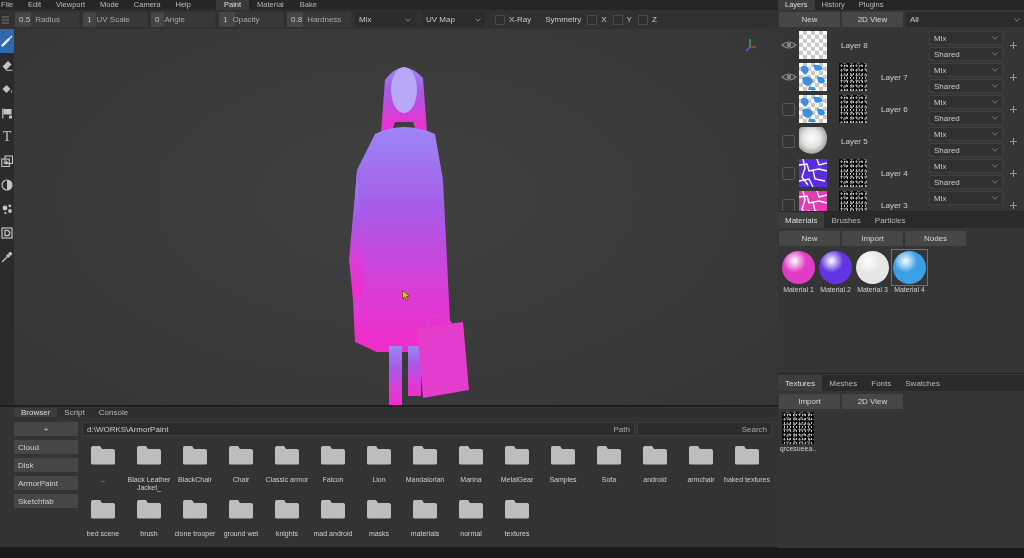 Image resolution: width=1024 pixels, height=558 pixels. What do you see at coordinates (894, 205) in the screenshot?
I see `layer-name: Layer 3` at bounding box center [894, 205].